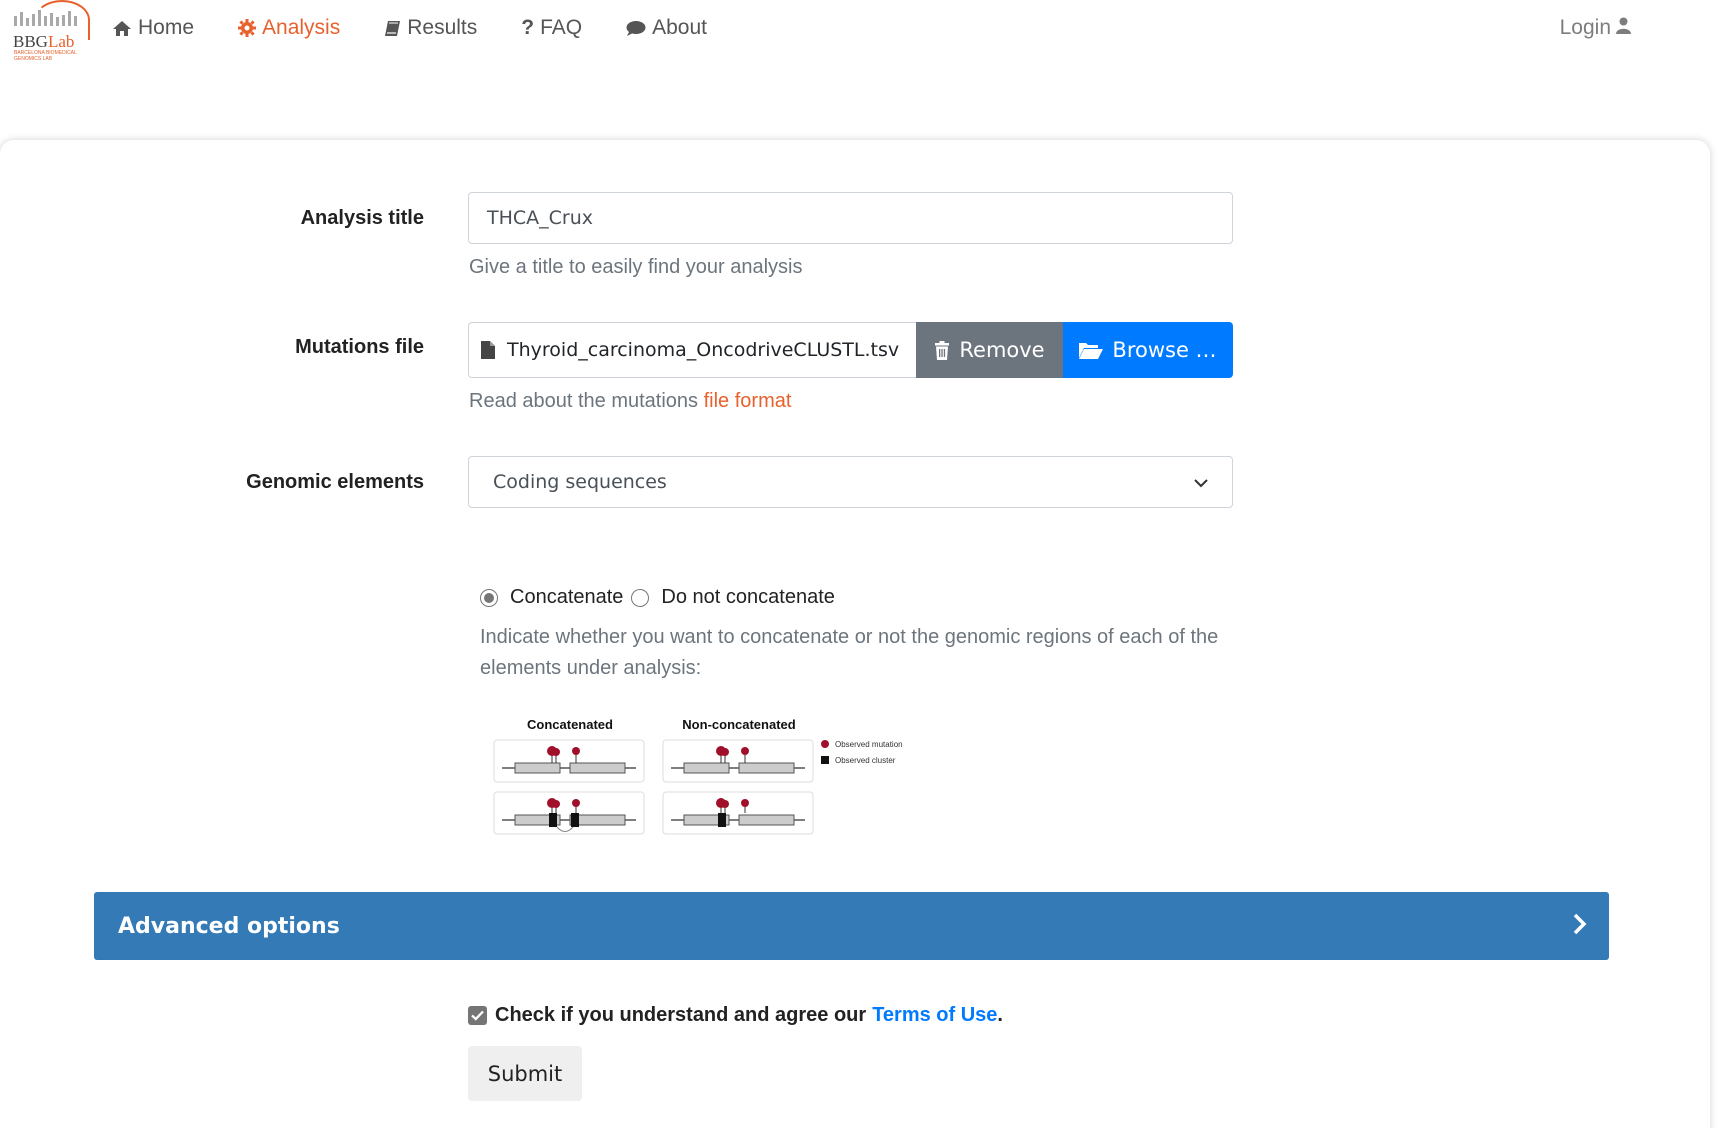 The width and height of the screenshot is (1723, 1128). Describe the element at coordinates (166, 27) in the screenshot. I see `nav-item-label: Home` at that location.